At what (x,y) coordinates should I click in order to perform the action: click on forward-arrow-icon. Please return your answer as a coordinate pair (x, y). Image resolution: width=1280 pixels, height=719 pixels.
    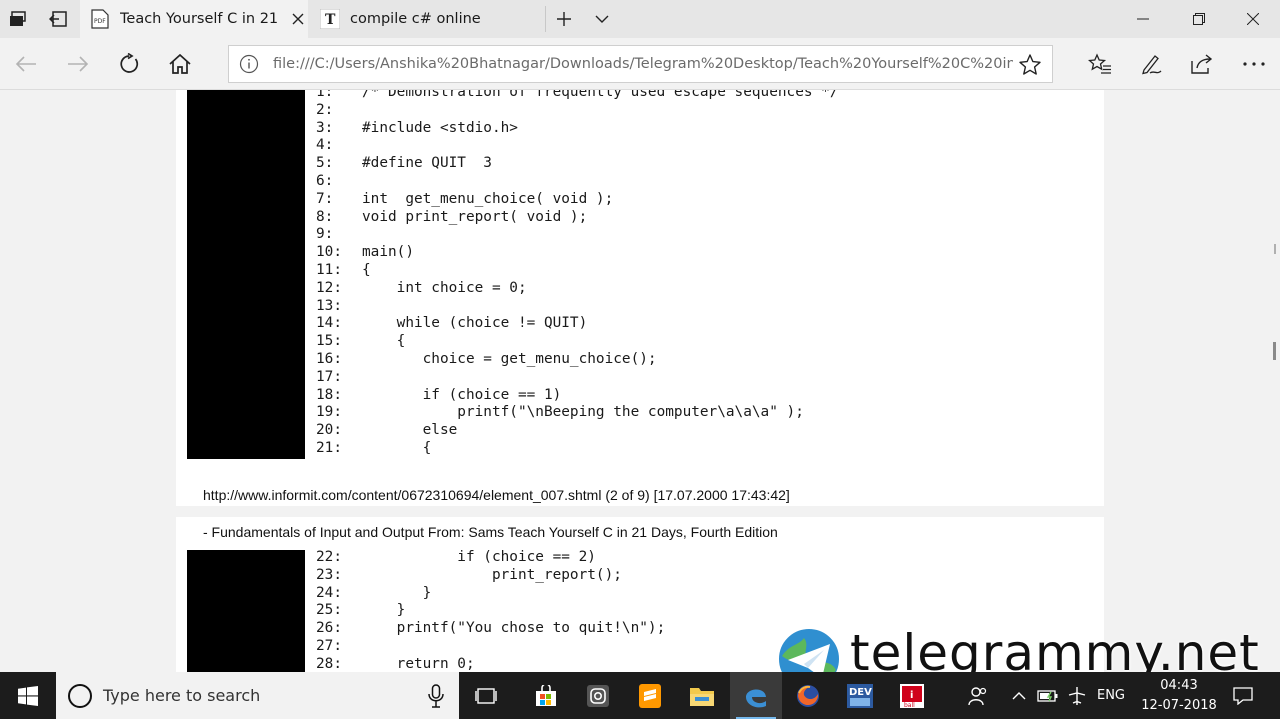
    Looking at the image, I should click on (78, 64).